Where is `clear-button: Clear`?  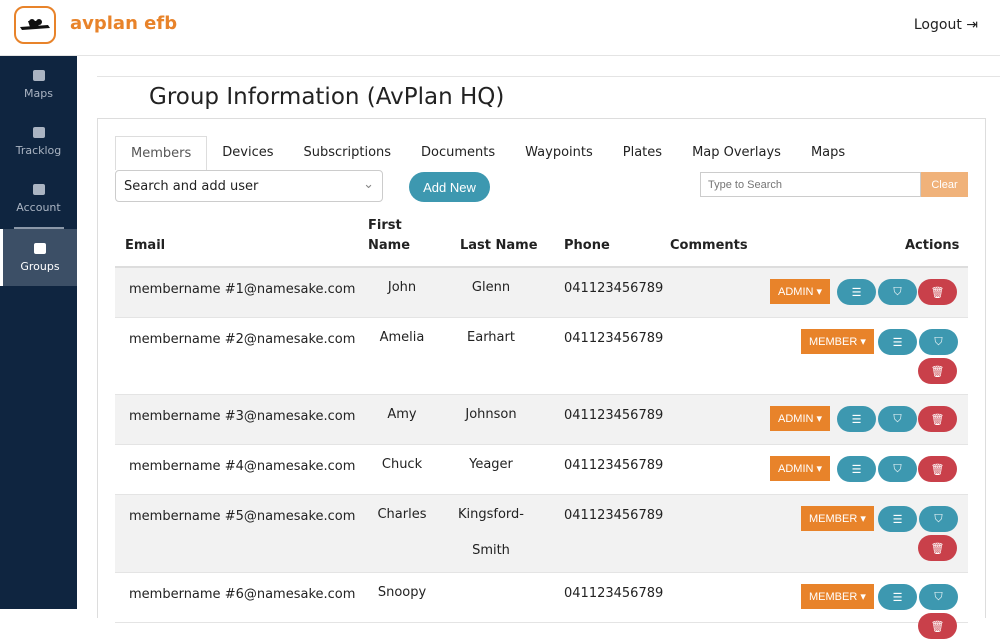
clear-button: Clear is located at coordinates (944, 184).